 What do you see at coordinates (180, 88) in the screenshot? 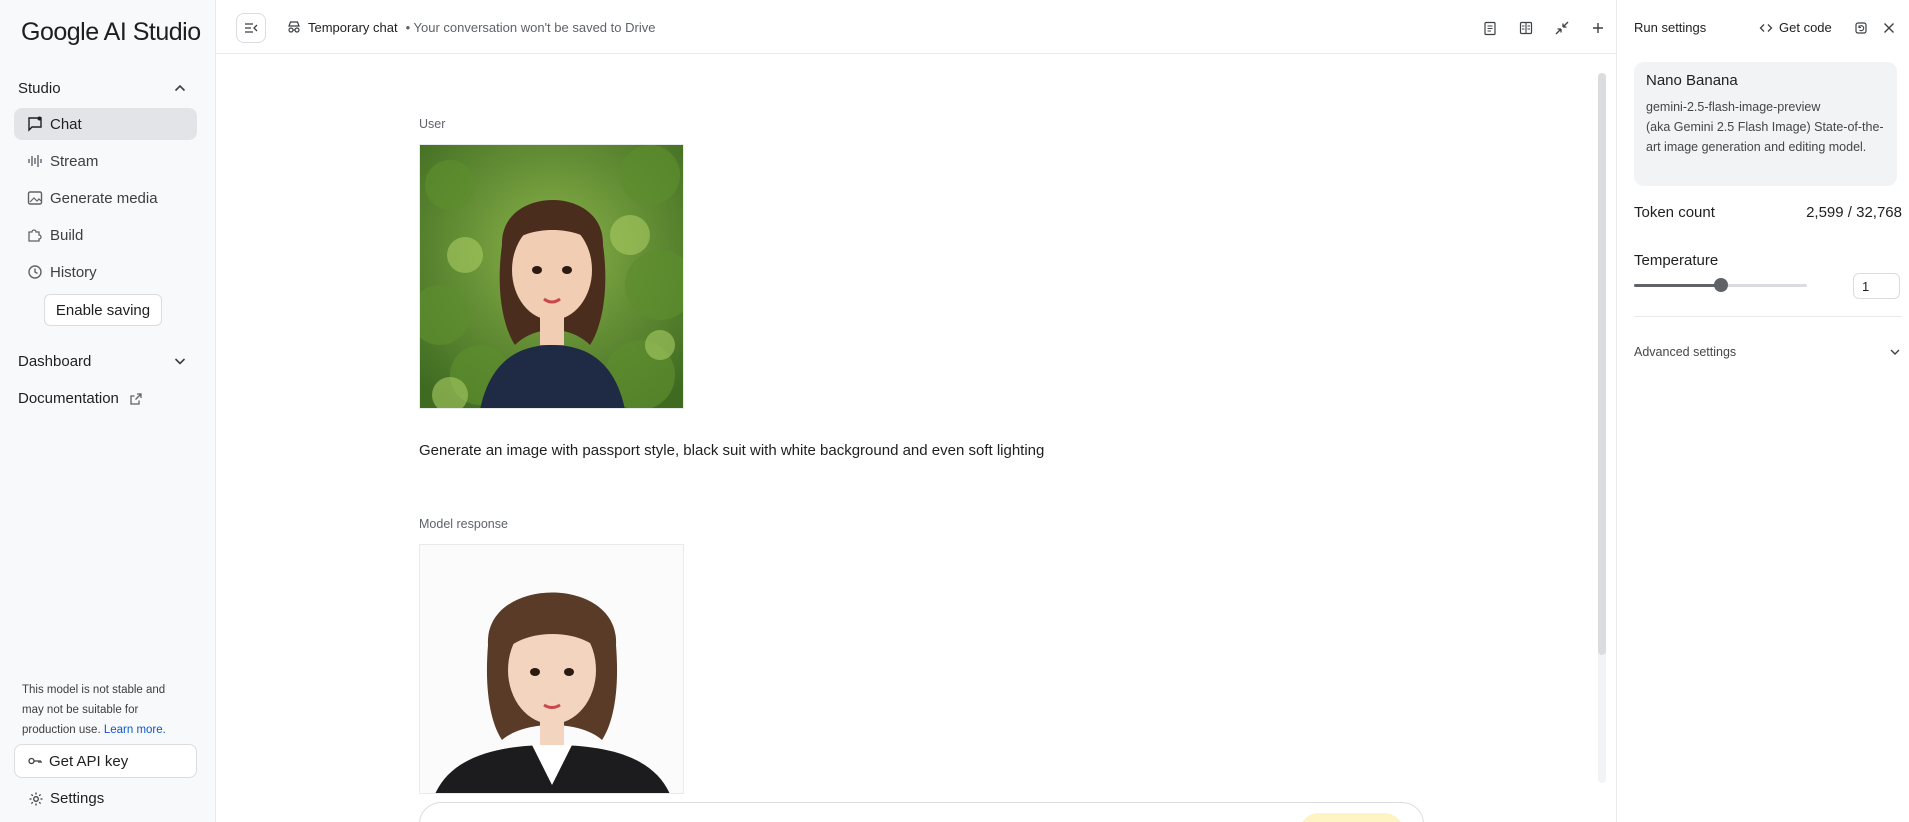
I see `chevron-up-icon` at bounding box center [180, 88].